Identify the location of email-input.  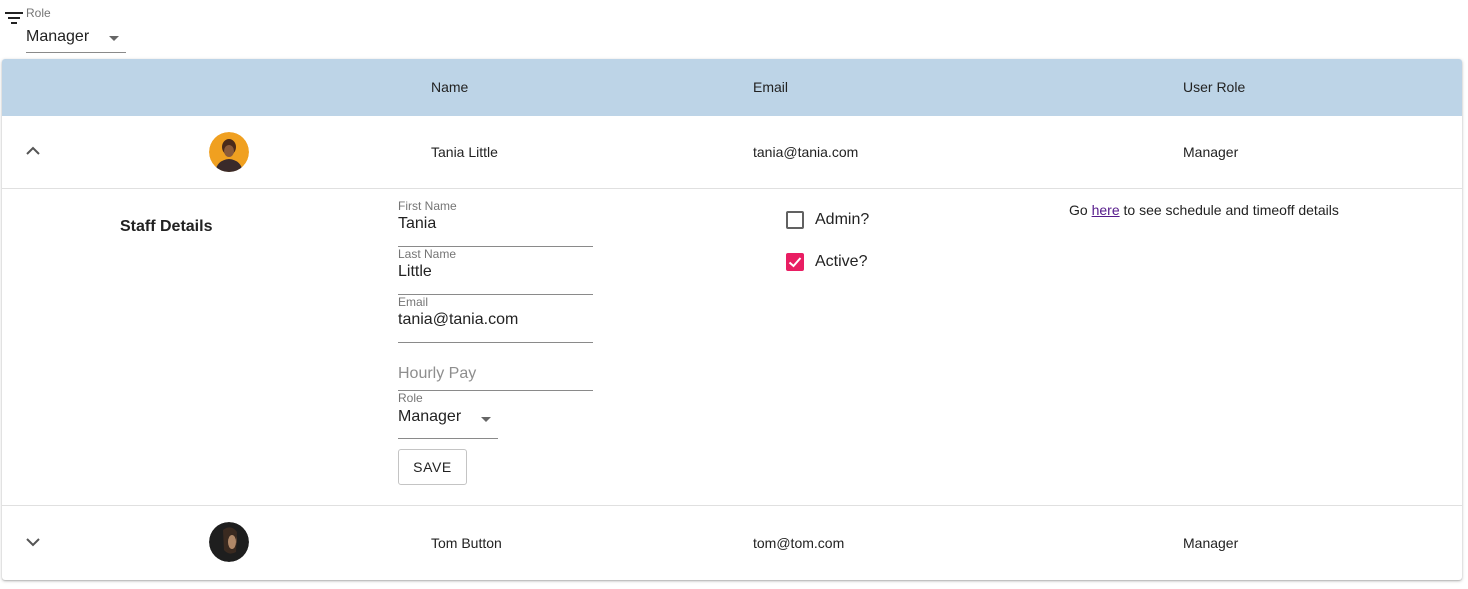
(495, 320).